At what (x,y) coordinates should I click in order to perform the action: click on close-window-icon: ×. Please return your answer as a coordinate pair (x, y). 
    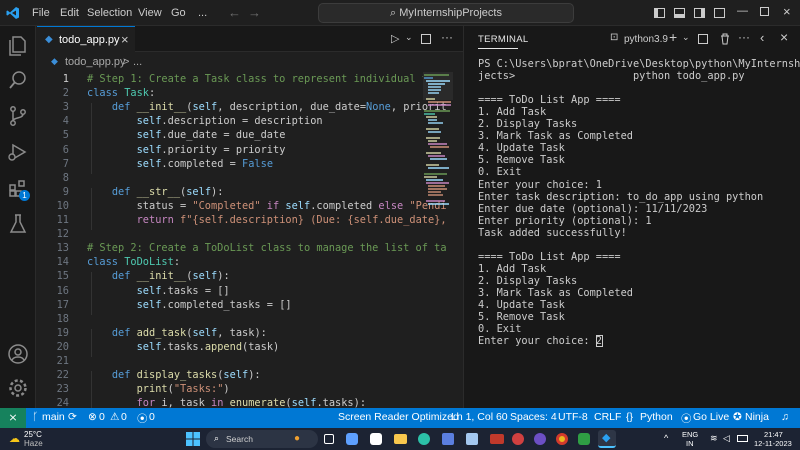
    Looking at the image, I should click on (787, 11).